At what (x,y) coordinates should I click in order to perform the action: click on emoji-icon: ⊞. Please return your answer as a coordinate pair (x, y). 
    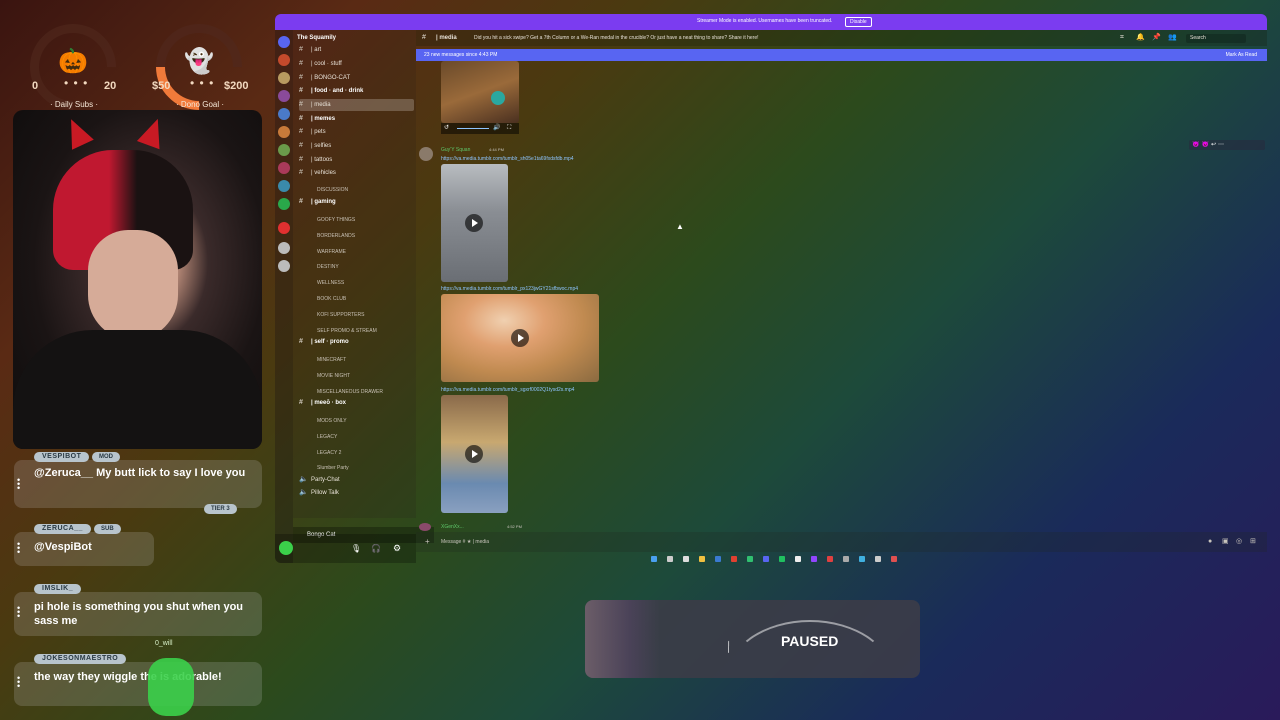
    Looking at the image, I should click on (1253, 542).